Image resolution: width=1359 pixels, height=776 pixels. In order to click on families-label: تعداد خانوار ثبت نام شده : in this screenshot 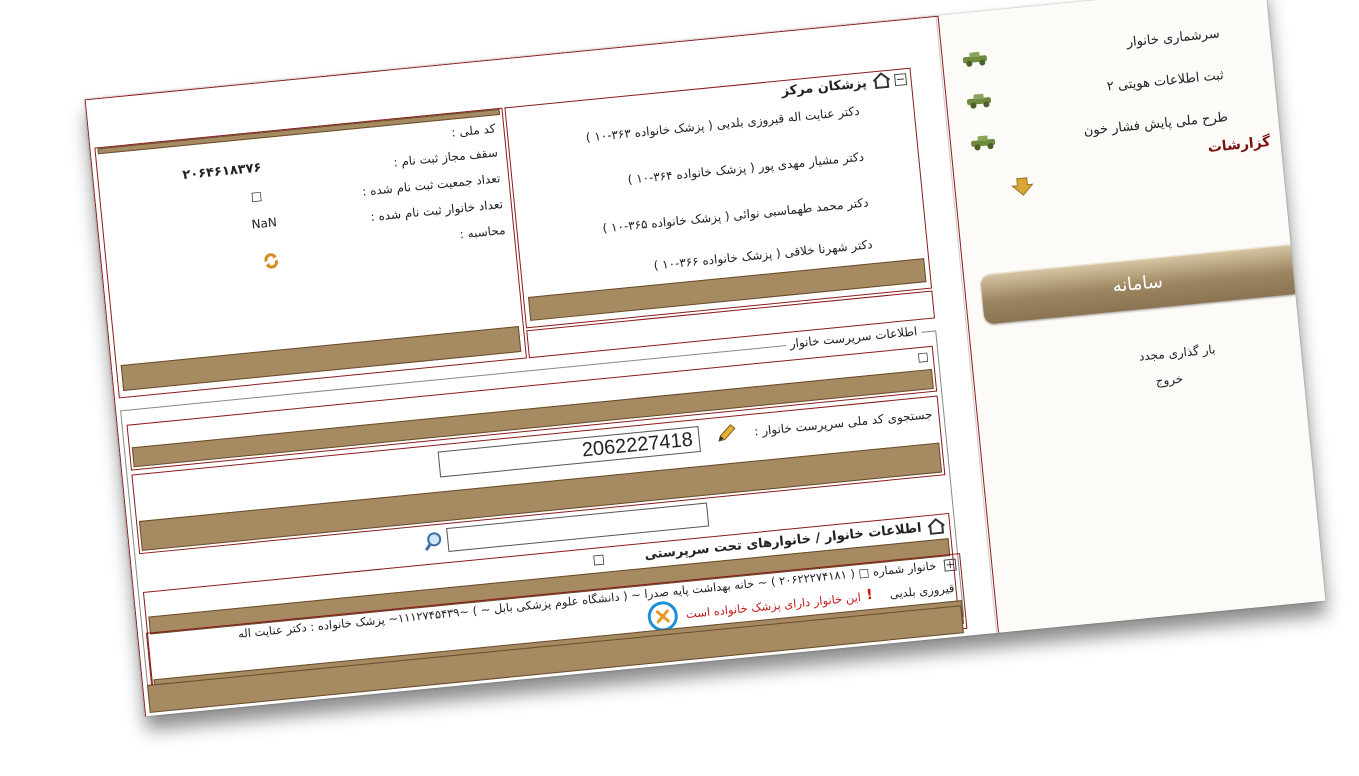, I will do `click(436, 210)`.